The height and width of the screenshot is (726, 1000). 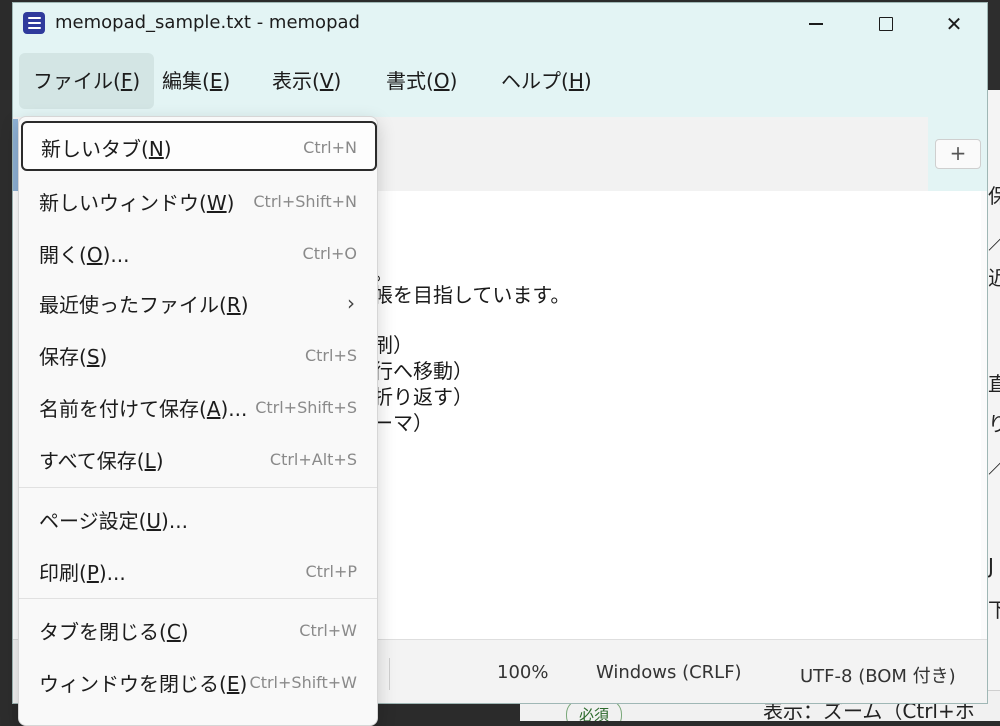 What do you see at coordinates (198, 252) in the screenshot?
I see `menu-item-open: 開く(O)... Ctrl+O` at bounding box center [198, 252].